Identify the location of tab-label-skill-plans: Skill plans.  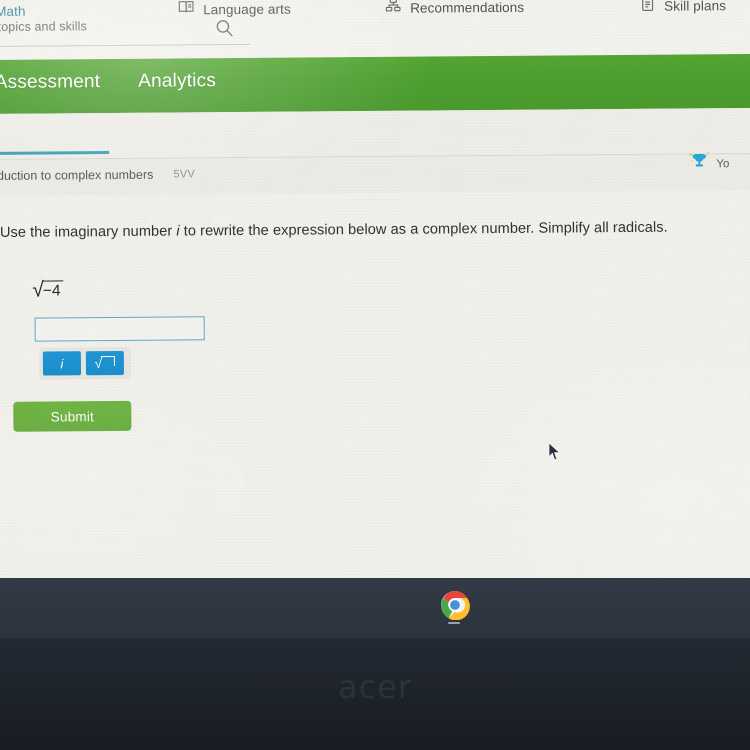
(695, 7).